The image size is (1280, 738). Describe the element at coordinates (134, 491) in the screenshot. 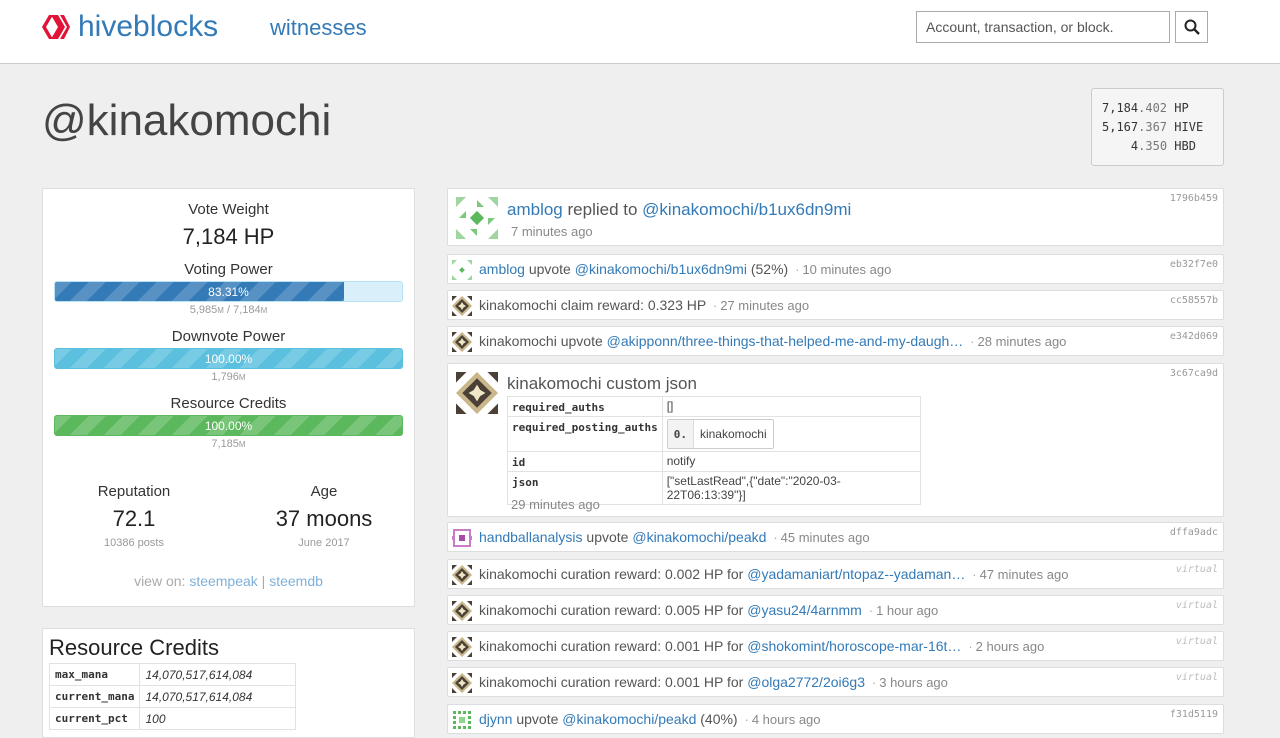

I see `reputation-label: Reputation` at that location.